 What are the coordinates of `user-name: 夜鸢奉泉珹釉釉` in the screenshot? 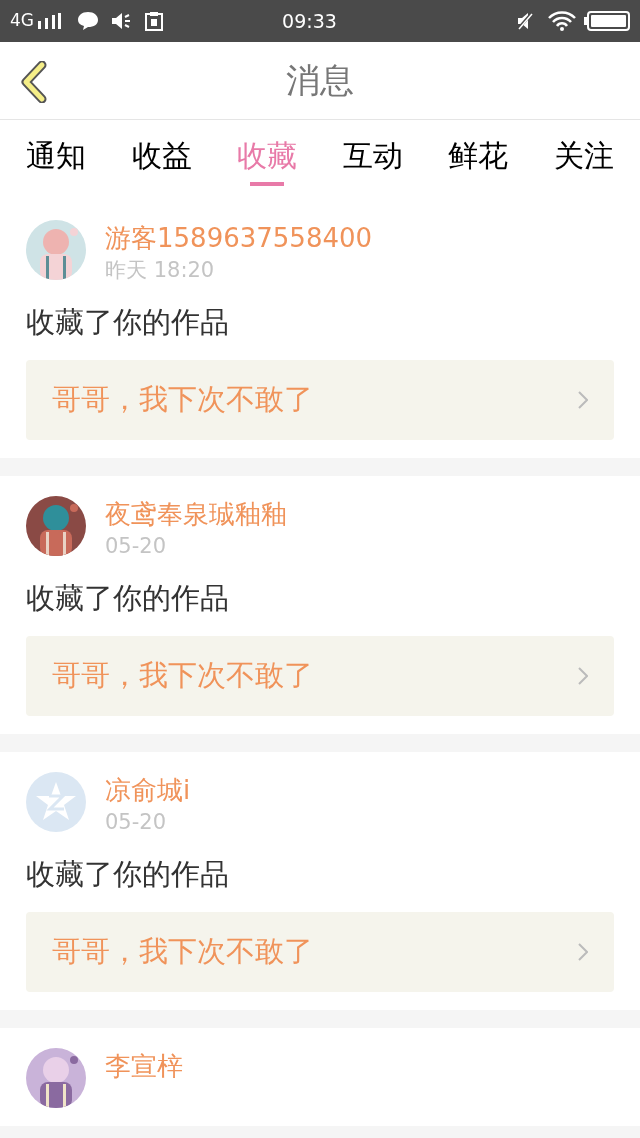 It's located at (196, 514).